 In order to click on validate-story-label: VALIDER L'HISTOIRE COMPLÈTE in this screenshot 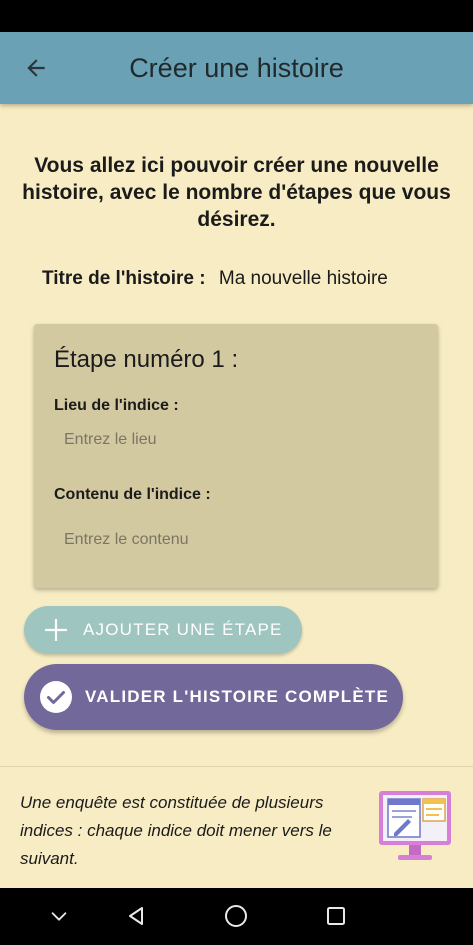, I will do `click(237, 696)`.